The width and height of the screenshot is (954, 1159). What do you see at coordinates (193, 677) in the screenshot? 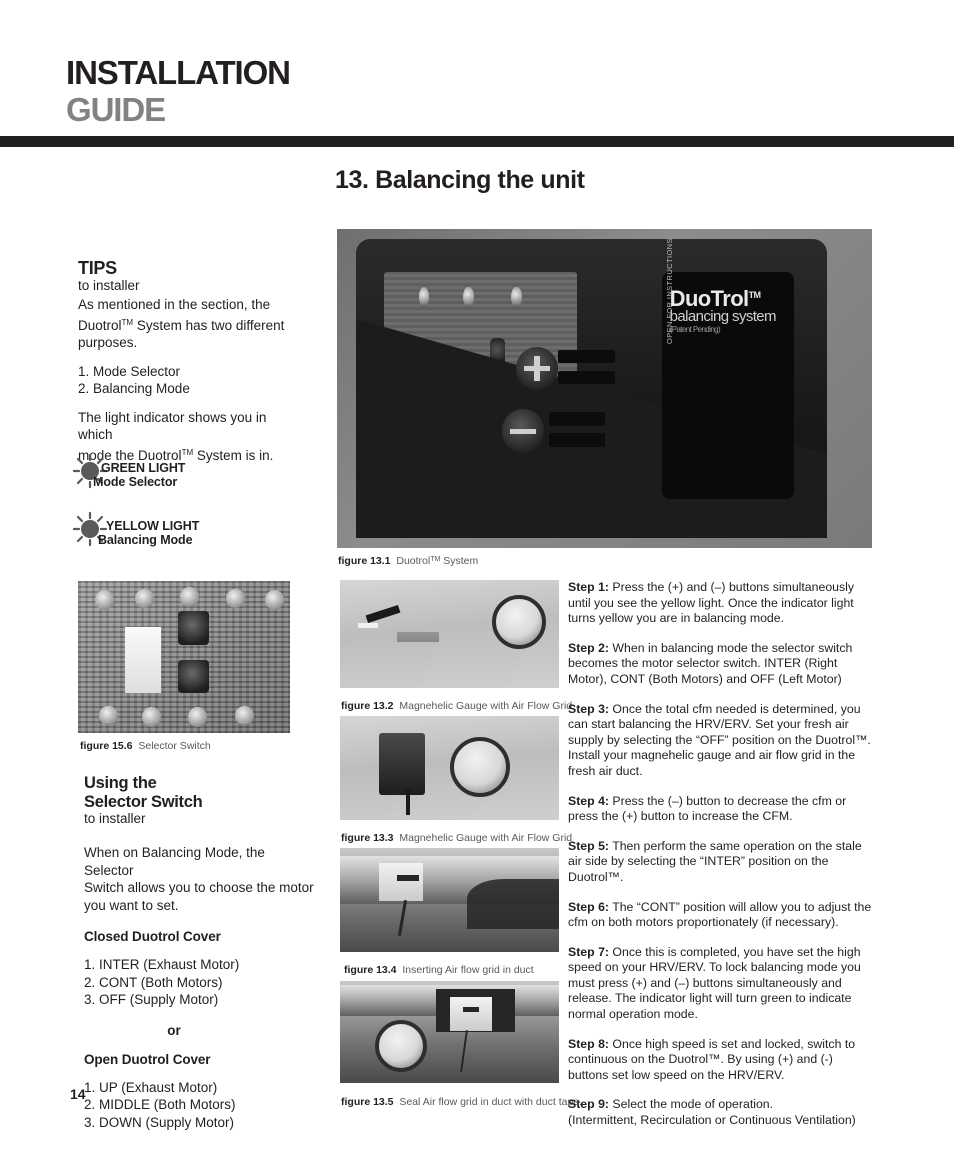
I see `switch-bottom` at bounding box center [193, 677].